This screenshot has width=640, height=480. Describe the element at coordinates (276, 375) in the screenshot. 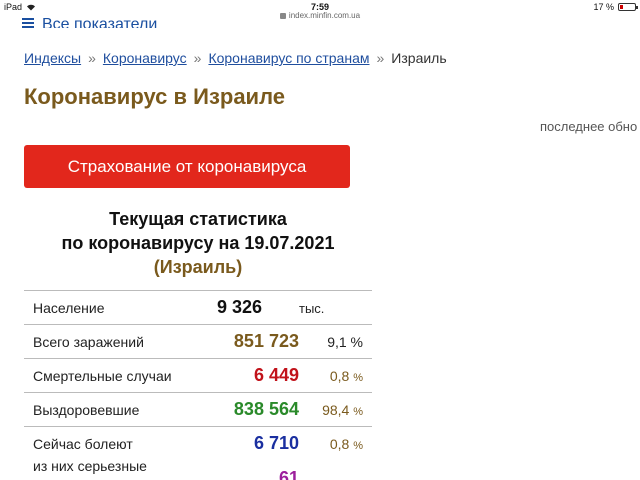

I see `row-value: 6 449` at that location.